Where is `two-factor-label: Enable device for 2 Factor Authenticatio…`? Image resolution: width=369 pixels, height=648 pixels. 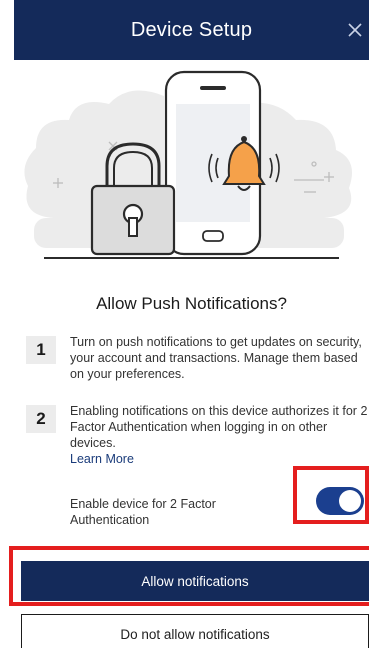 two-factor-label: Enable device for 2 Factor Authenticatio… is located at coordinates (143, 512).